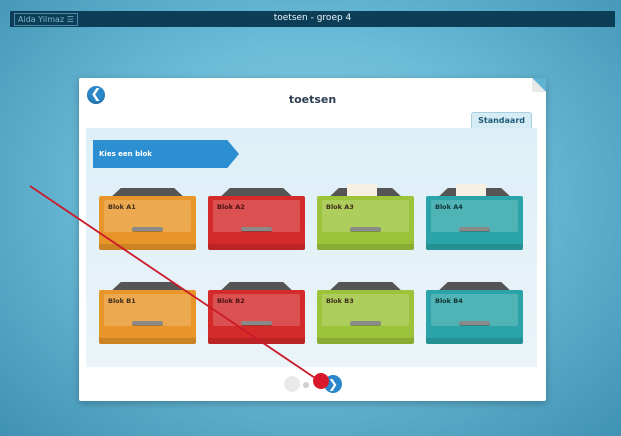 Image resolution: width=621 pixels, height=436 pixels. What do you see at coordinates (474, 217) in the screenshot?
I see `block-drawer-a4: Blok A4` at bounding box center [474, 217].